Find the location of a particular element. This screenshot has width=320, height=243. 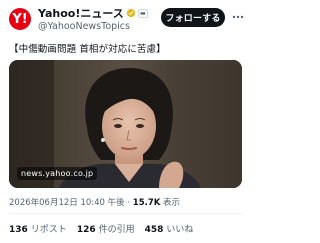

more-dots-icon is located at coordinates (238, 17).